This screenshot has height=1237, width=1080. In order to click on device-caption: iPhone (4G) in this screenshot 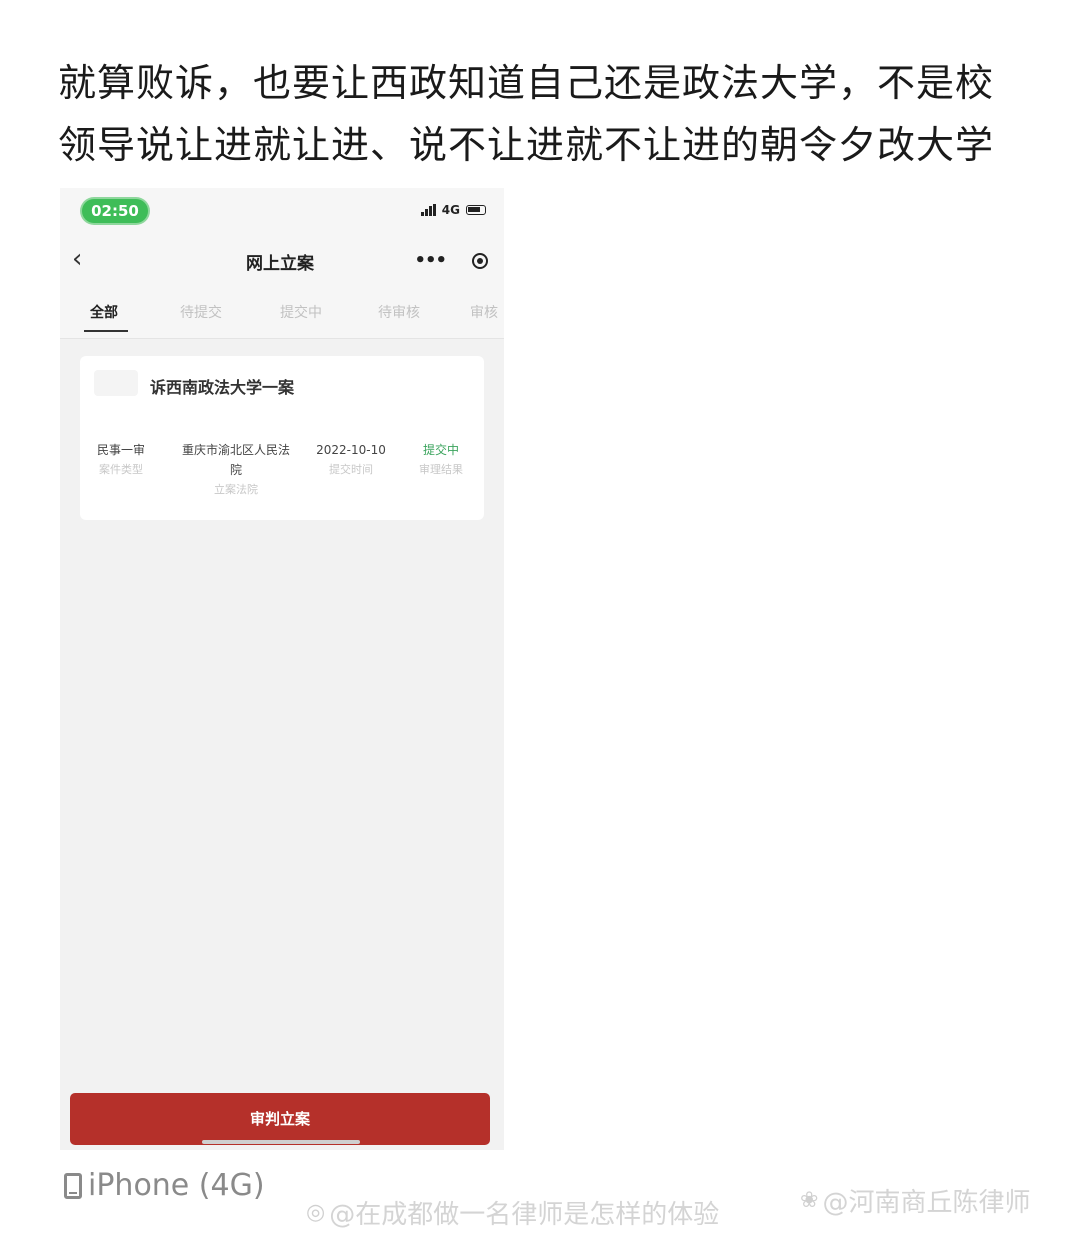, I will do `click(164, 1185)`.